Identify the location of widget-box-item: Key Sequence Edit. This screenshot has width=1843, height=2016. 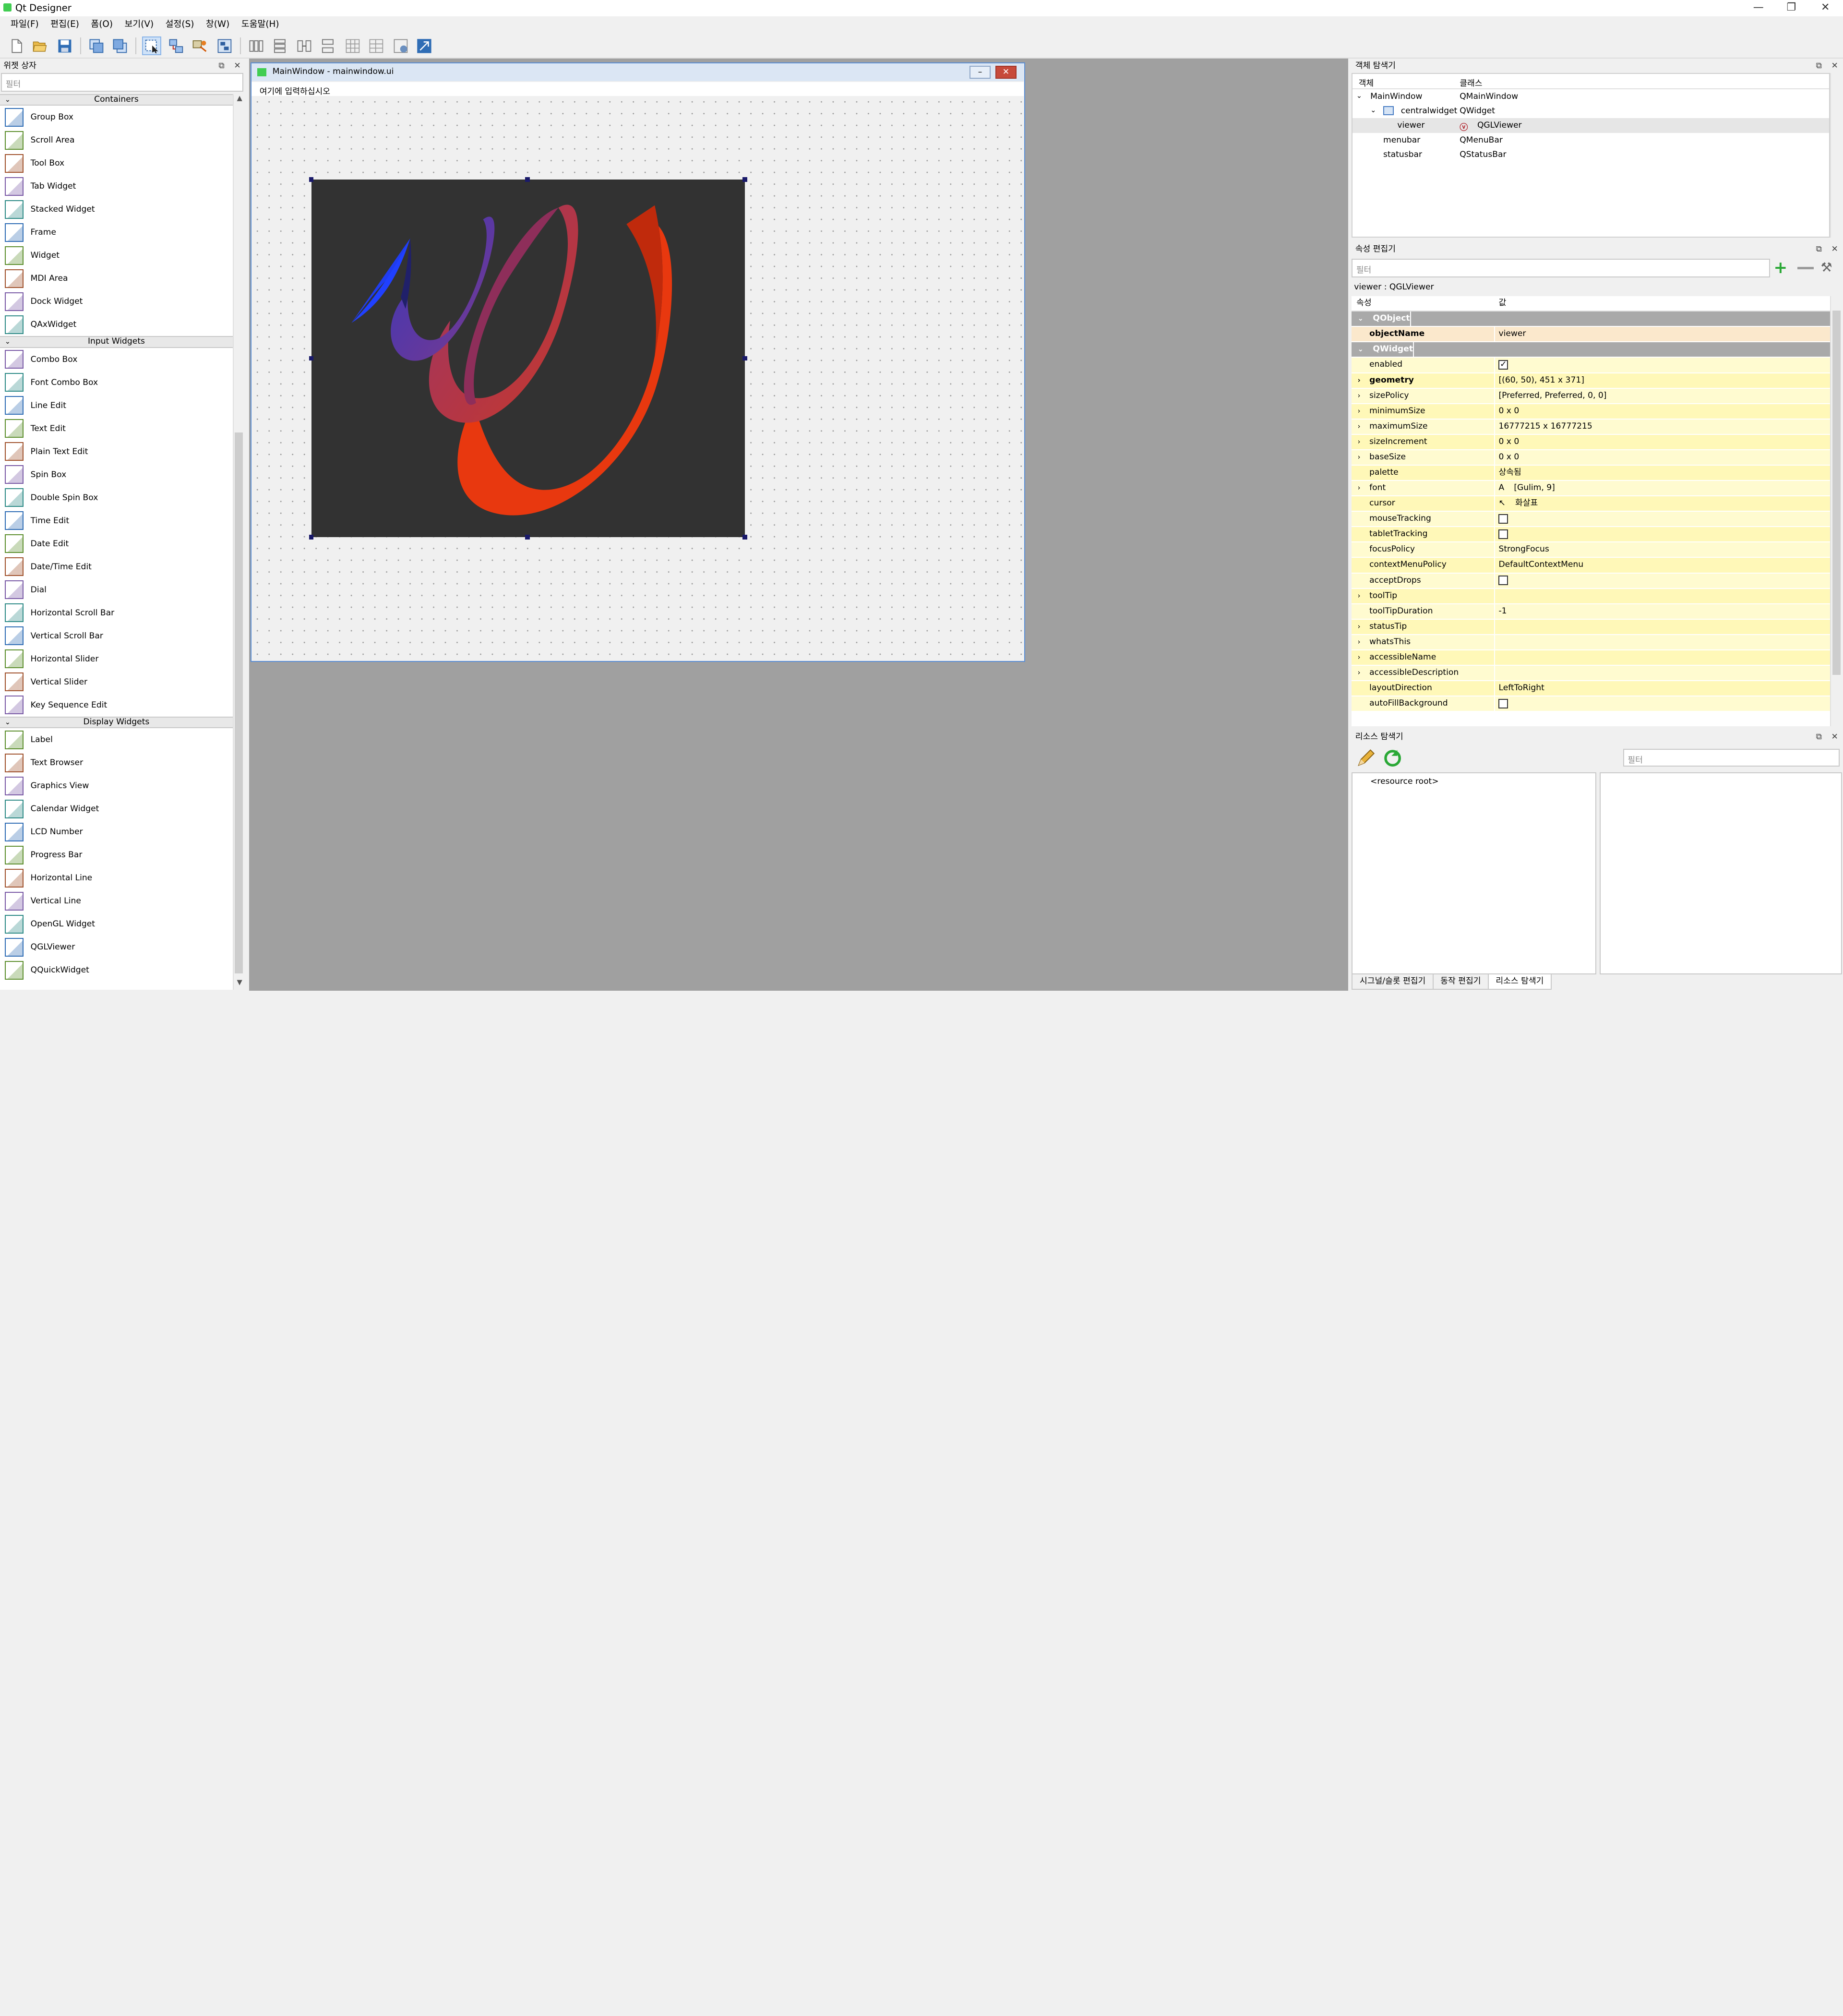
(116, 705).